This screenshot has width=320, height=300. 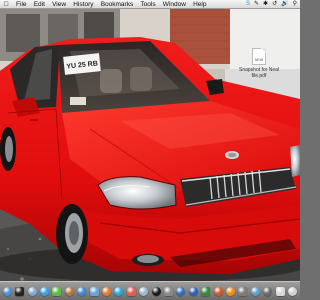 What do you see at coordinates (174, 4) in the screenshot?
I see `menu-window: Window` at bounding box center [174, 4].